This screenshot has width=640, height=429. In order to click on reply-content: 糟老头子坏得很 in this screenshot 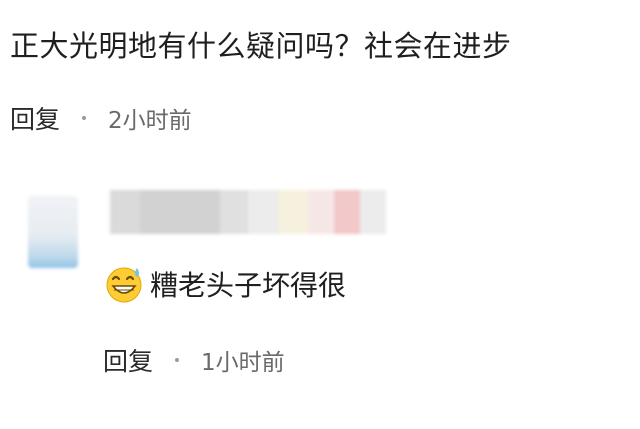, I will do `click(225, 284)`.